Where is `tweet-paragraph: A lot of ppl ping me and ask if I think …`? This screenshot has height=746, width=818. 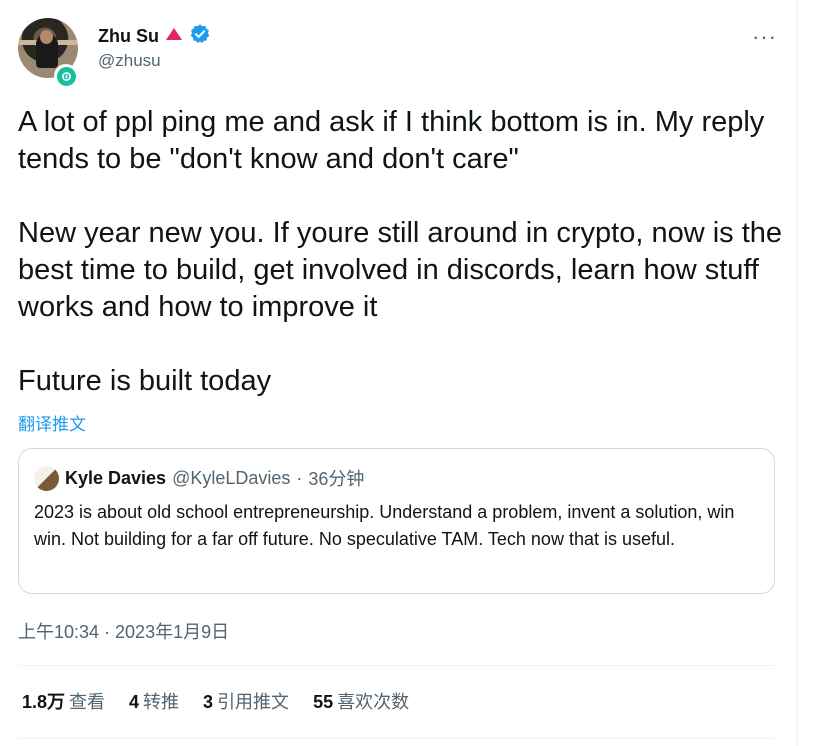
tweet-paragraph: A lot of ppl ping me and ask if I think … is located at coordinates (391, 140).